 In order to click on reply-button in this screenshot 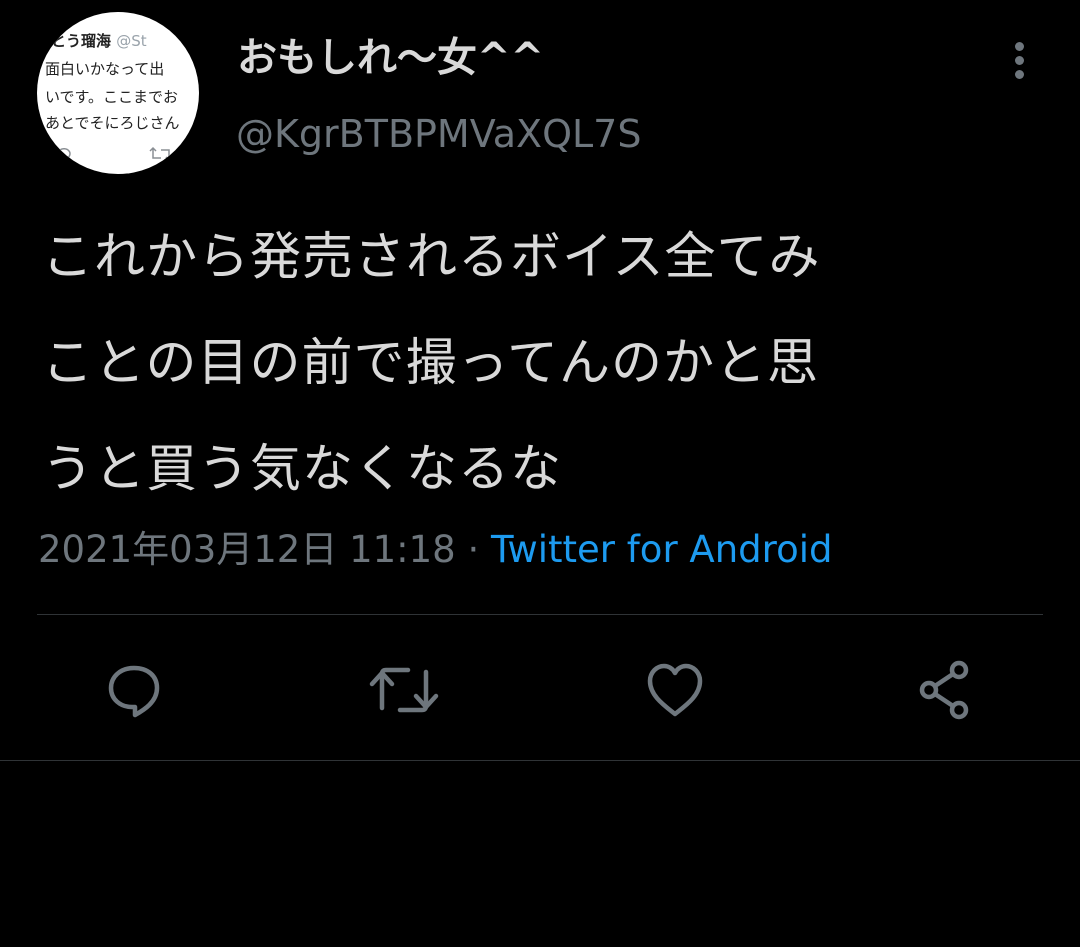, I will do `click(134, 690)`.